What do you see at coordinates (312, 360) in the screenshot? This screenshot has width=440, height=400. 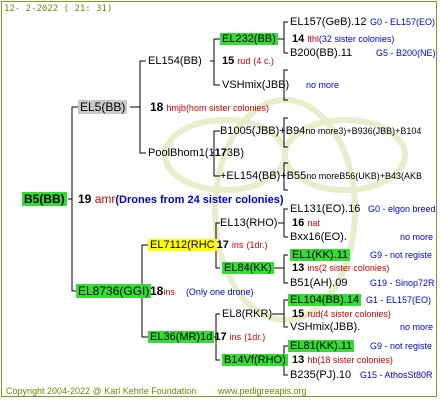 I see `g3-symbol-8: hb` at bounding box center [312, 360].